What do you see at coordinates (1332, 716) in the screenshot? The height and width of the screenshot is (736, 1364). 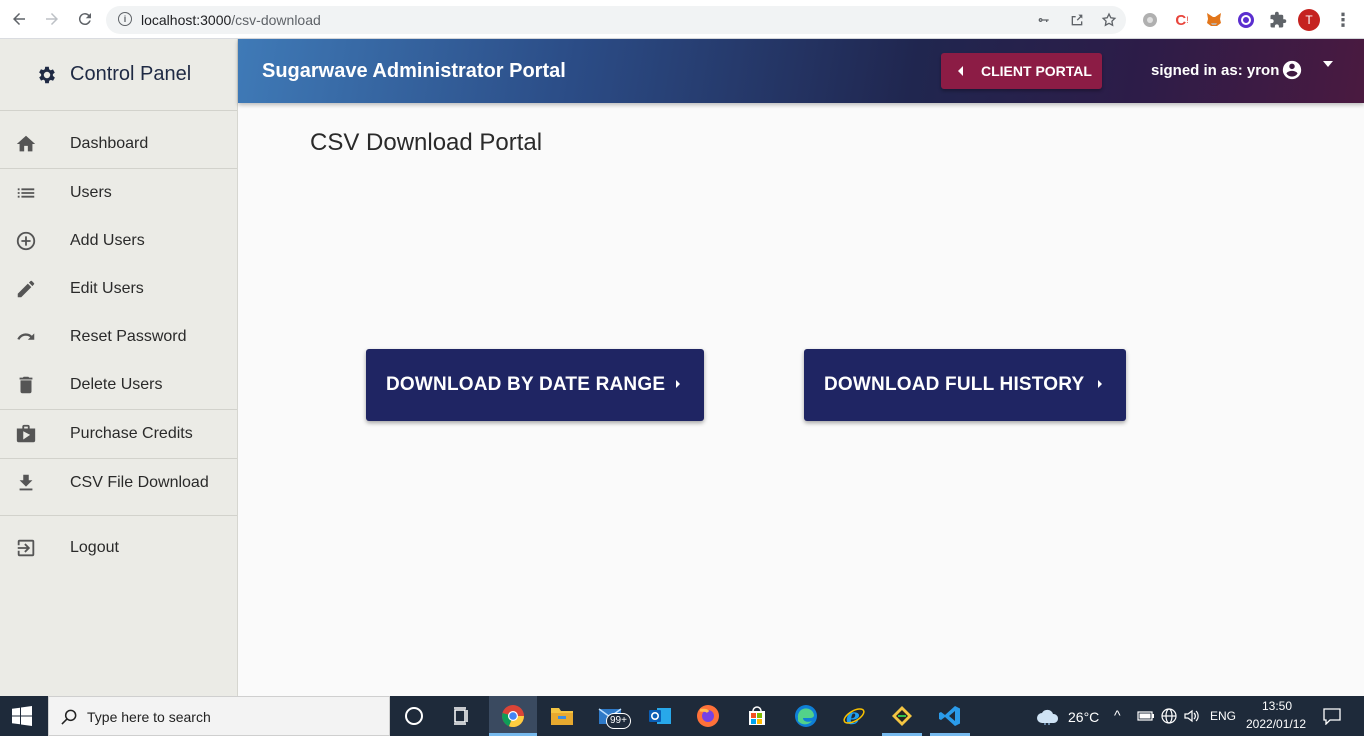 I see `notifications-icon` at bounding box center [1332, 716].